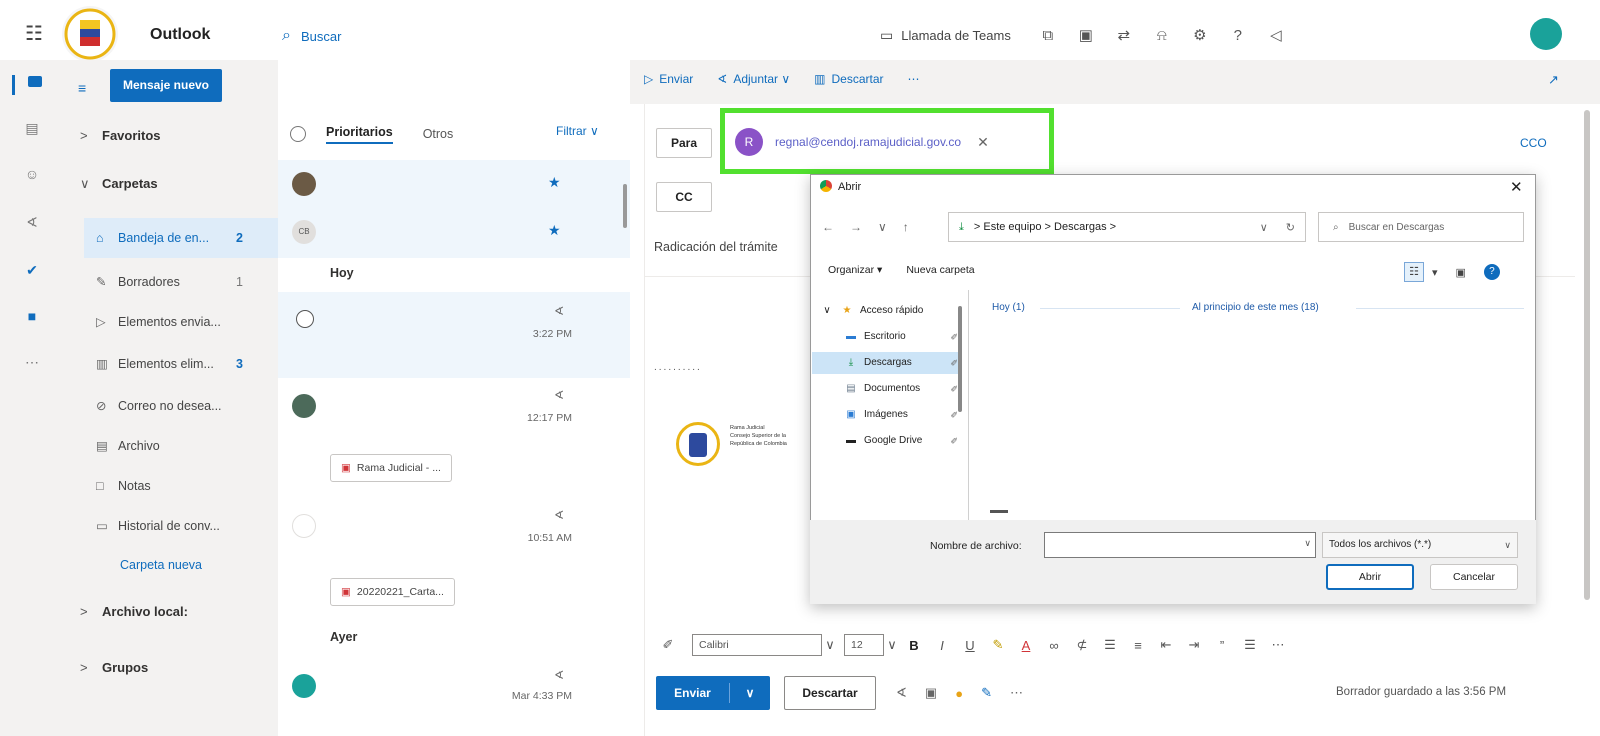 The width and height of the screenshot is (1600, 736). I want to click on underline-icon: U, so click(970, 645).